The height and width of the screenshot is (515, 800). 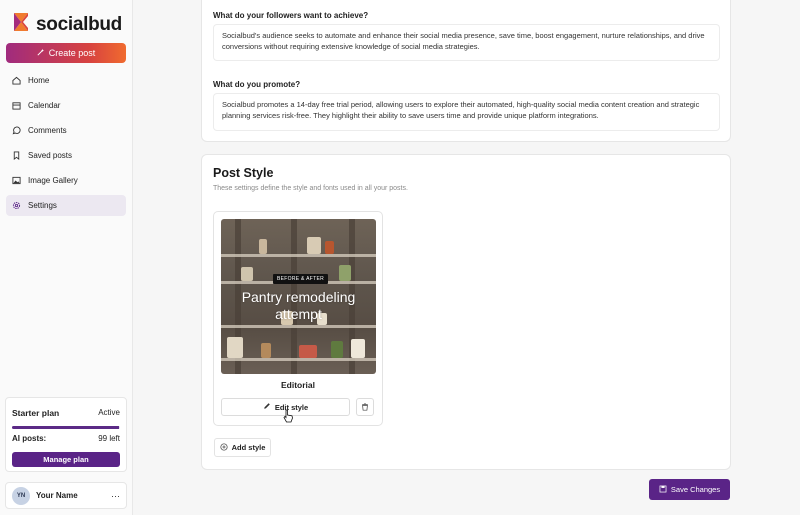 I want to click on sidebar-item-image-gallery: Image Gallery, so click(x=66, y=180).